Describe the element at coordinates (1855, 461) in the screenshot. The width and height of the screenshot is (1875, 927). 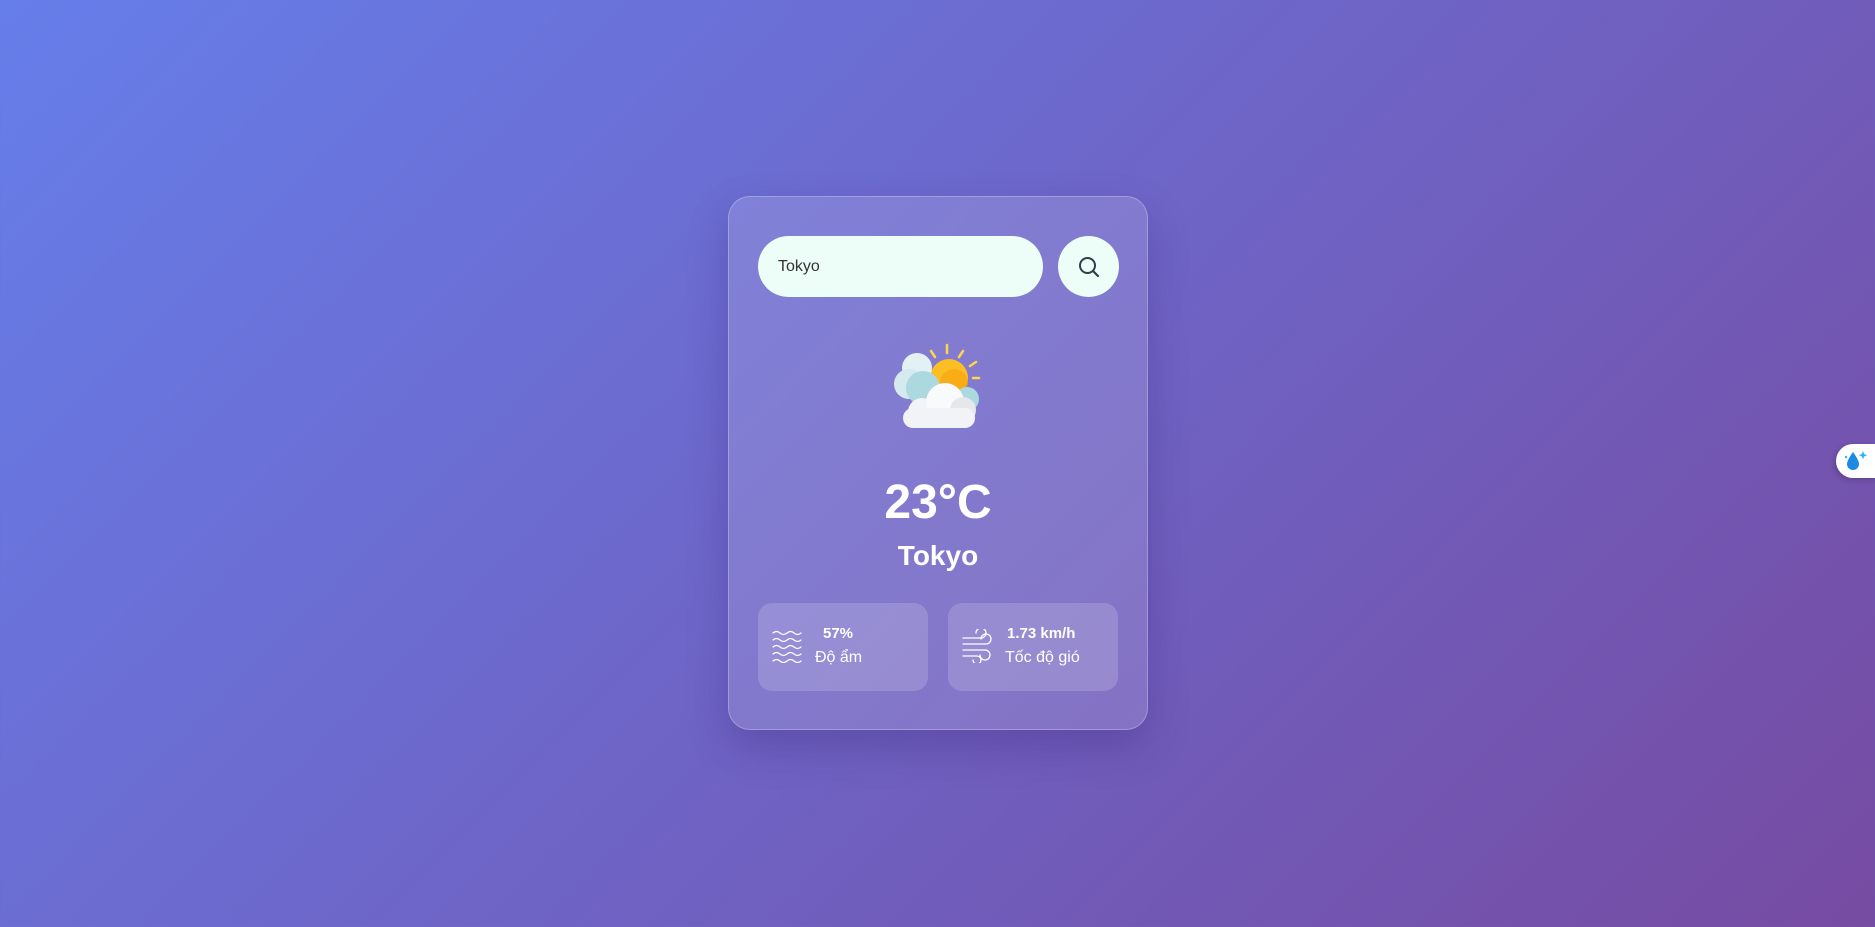
I see `side-widget-button` at that location.